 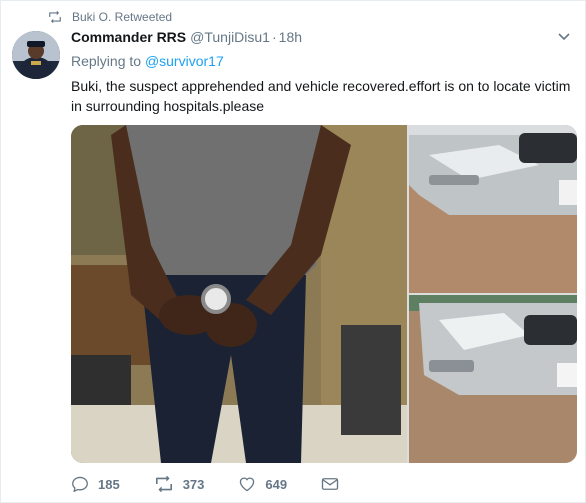 I want to click on envelope-icon, so click(x=330, y=484).